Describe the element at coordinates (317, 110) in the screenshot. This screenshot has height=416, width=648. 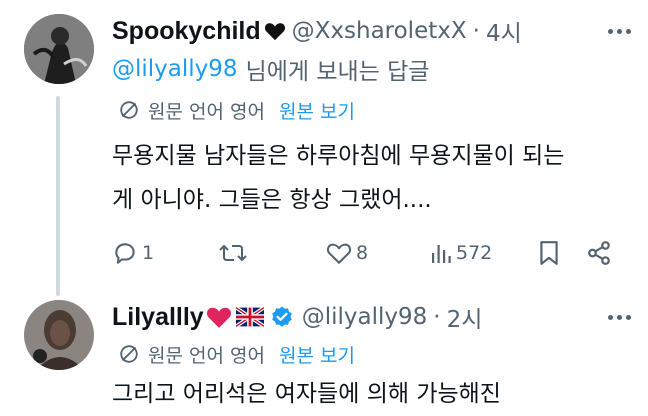
I see `tweet1-show-original-link: 원본 보기` at that location.